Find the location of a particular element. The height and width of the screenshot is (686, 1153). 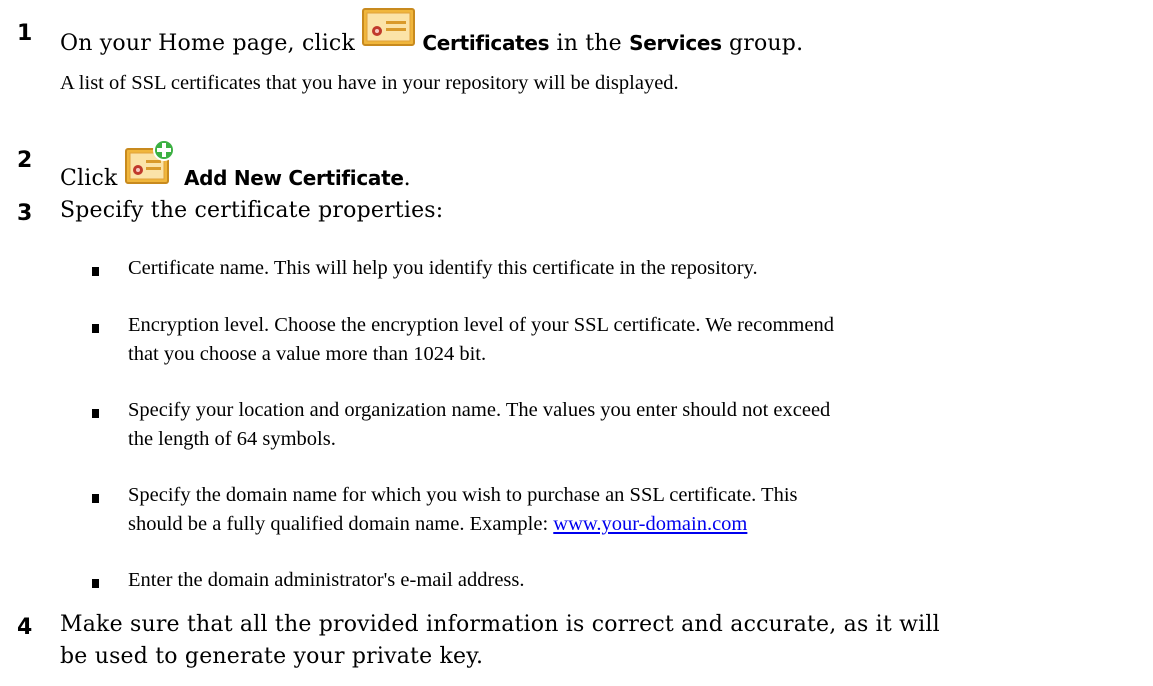

step-text: On your Home page, click is located at coordinates (207, 43).